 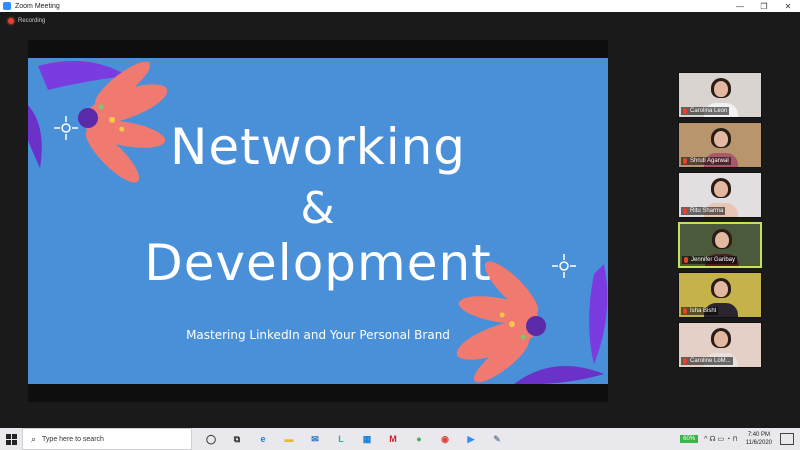 What do you see at coordinates (759, 439) in the screenshot?
I see `clock: 7:40 PM 11/6/2020` at bounding box center [759, 439].